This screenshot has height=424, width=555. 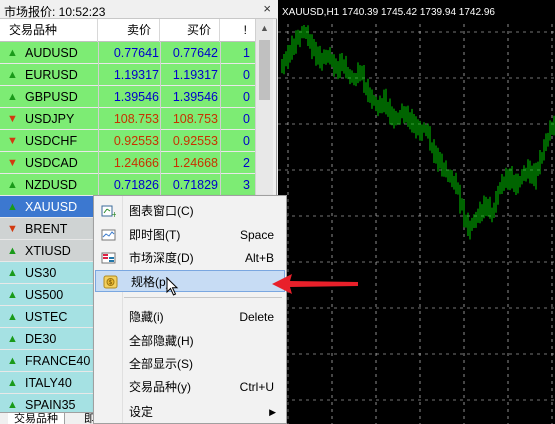 What do you see at coordinates (136, 141) in the screenshot?
I see `row-bid: 0.92553` at bounding box center [136, 141].